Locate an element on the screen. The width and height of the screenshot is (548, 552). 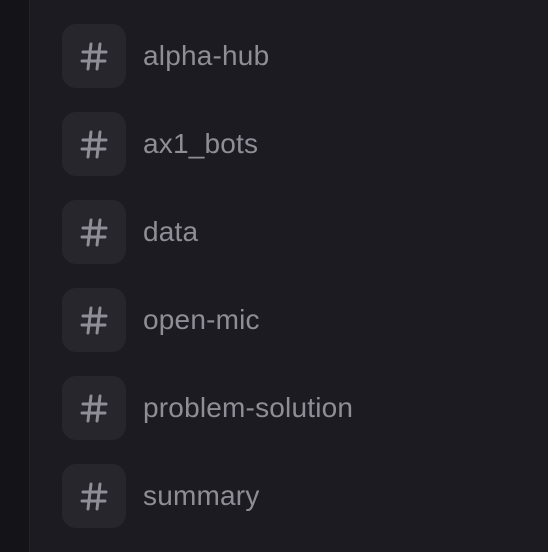
channel-label: problem-solution is located at coordinates (248, 407).